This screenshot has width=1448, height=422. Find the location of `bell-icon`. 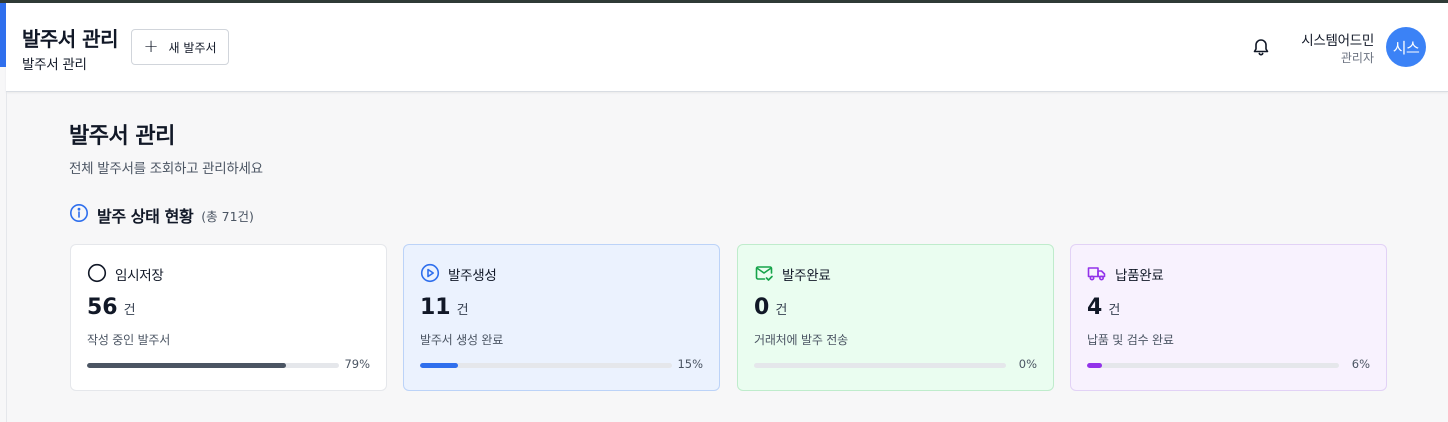

bell-icon is located at coordinates (1261, 47).